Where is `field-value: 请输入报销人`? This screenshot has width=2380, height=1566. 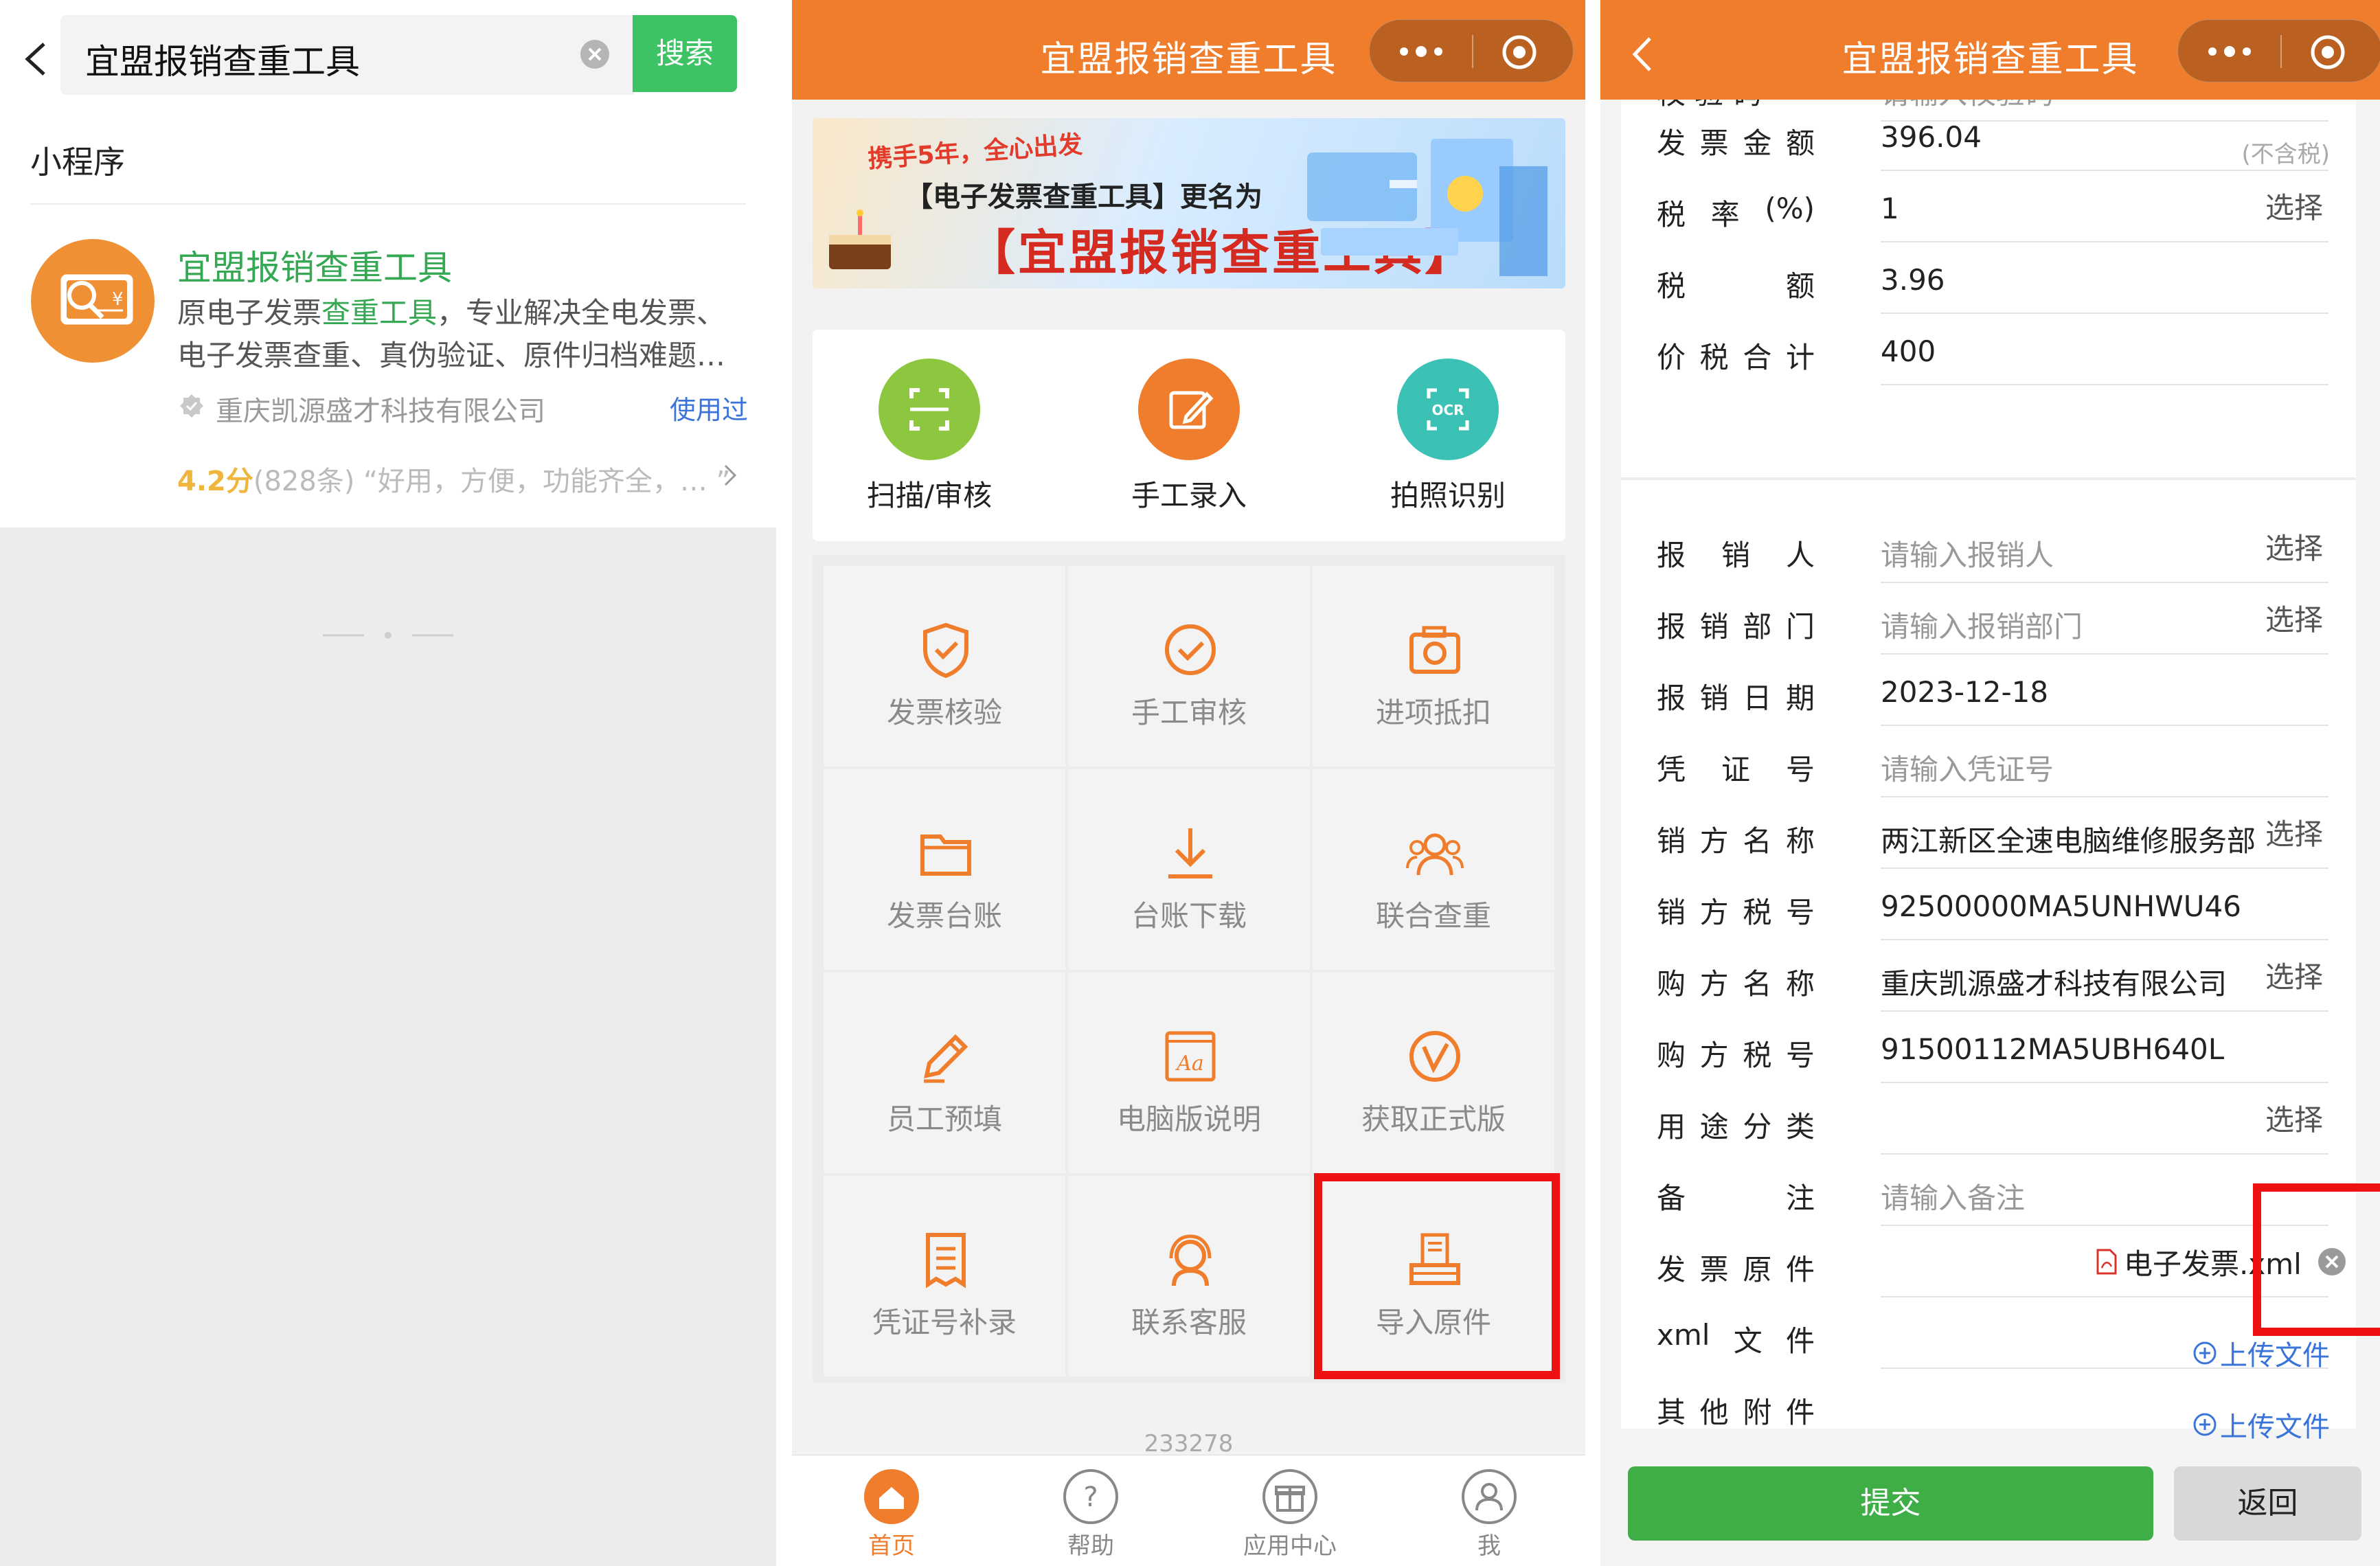 field-value: 请输入报销人 is located at coordinates (1967, 553).